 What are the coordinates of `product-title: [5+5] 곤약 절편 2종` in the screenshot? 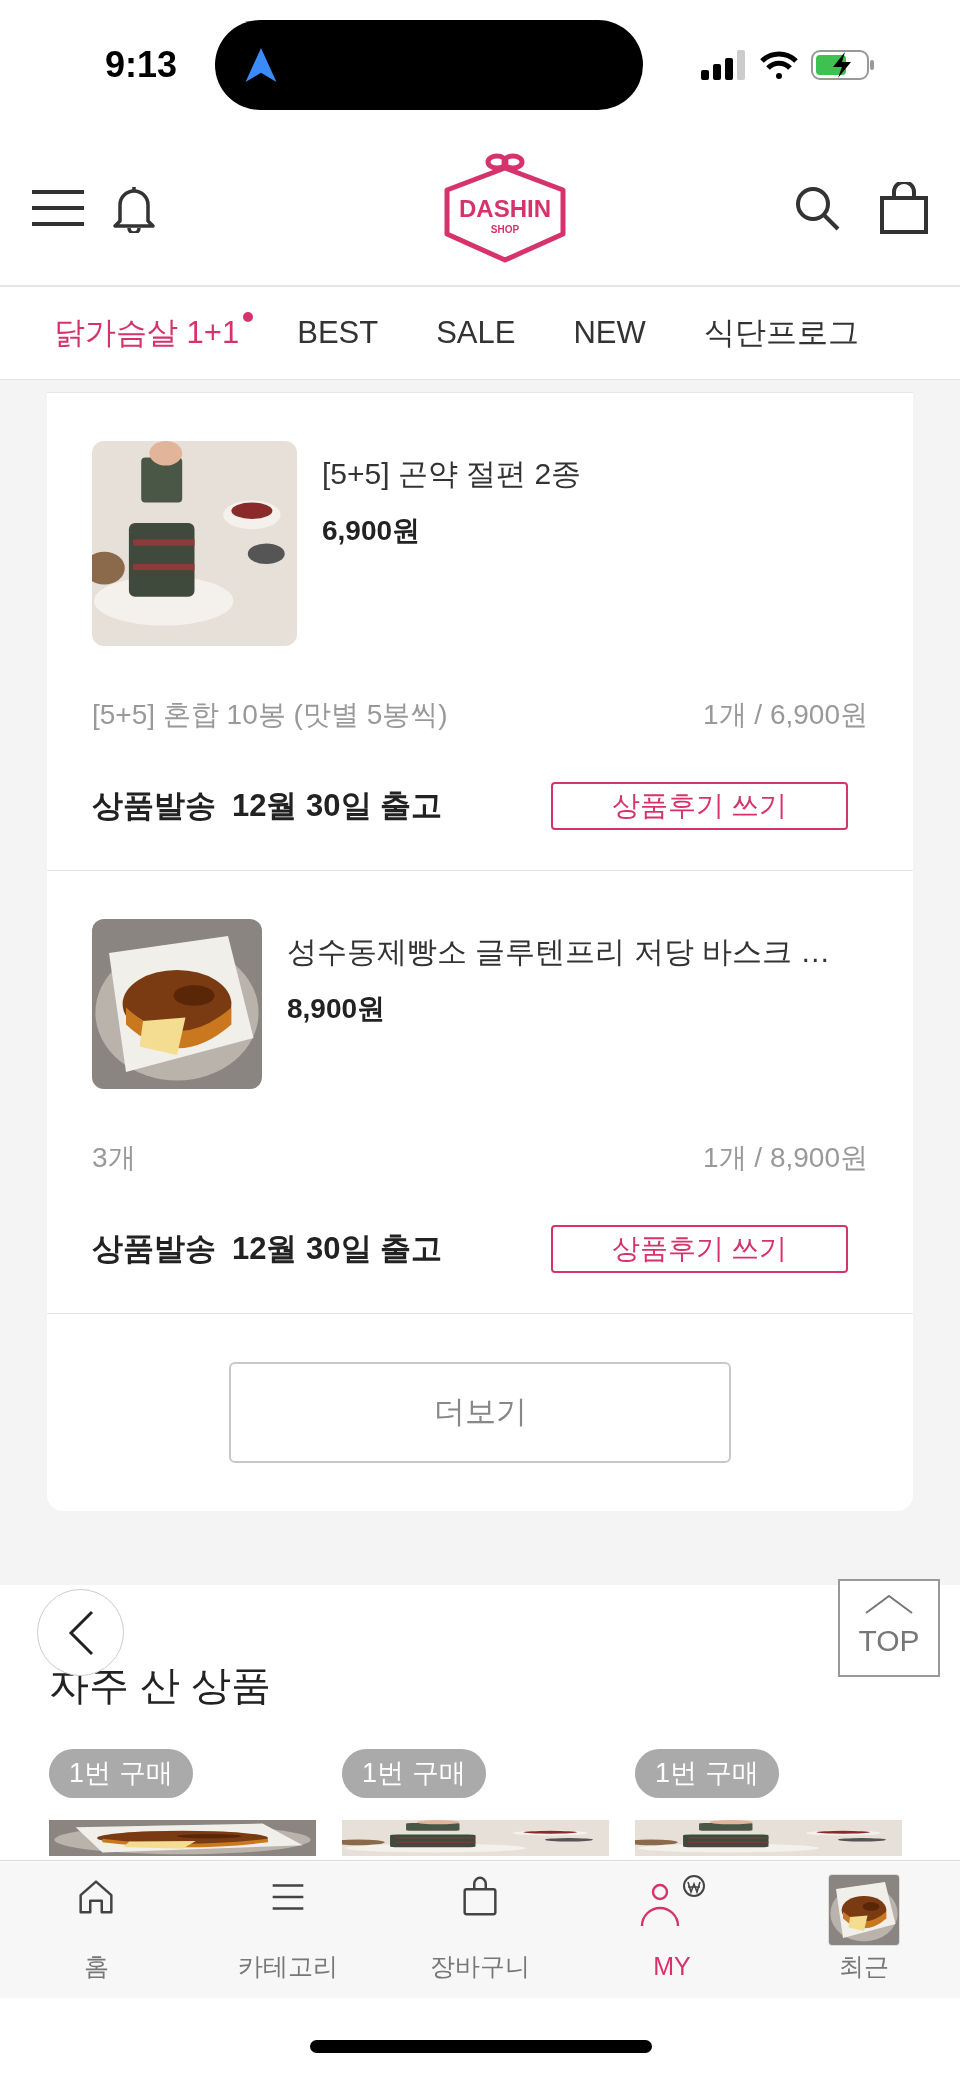 It's located at (452, 473).